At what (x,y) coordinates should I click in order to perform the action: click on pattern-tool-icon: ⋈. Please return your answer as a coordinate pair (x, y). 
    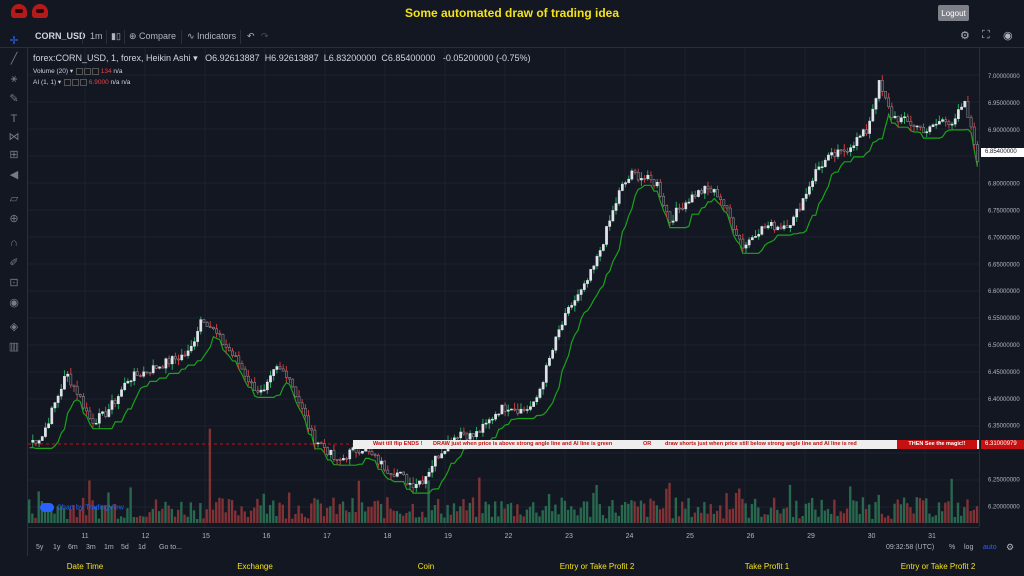
    Looking at the image, I should click on (14, 137).